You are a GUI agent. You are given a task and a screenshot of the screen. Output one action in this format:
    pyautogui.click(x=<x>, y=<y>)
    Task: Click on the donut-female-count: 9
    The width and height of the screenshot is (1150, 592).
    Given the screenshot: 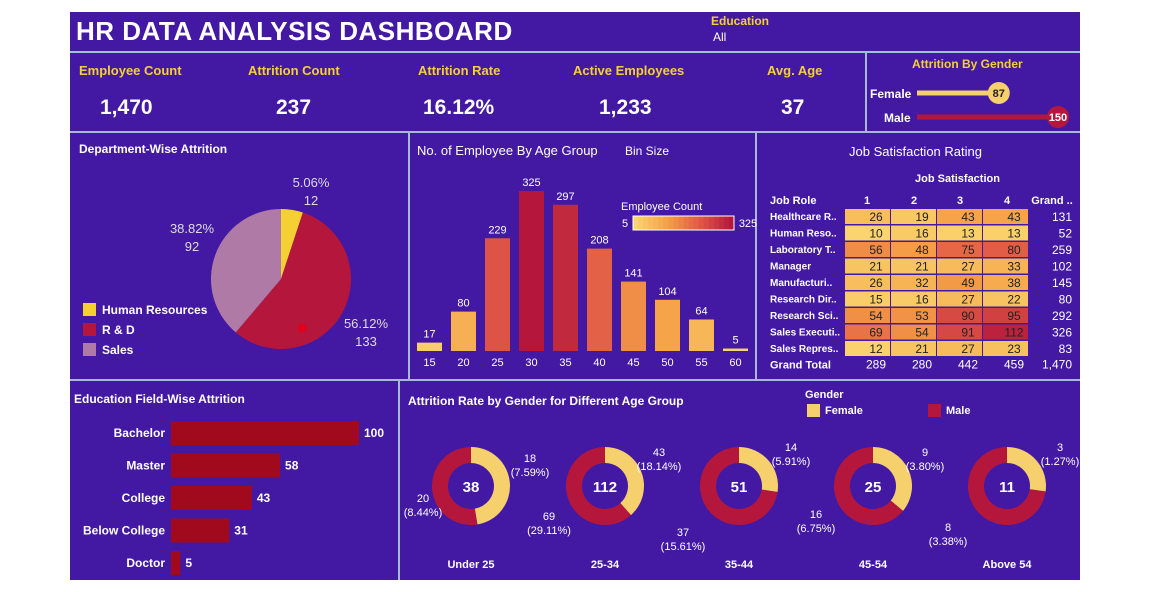 What is the action you would take?
    pyautogui.click(x=925, y=453)
    